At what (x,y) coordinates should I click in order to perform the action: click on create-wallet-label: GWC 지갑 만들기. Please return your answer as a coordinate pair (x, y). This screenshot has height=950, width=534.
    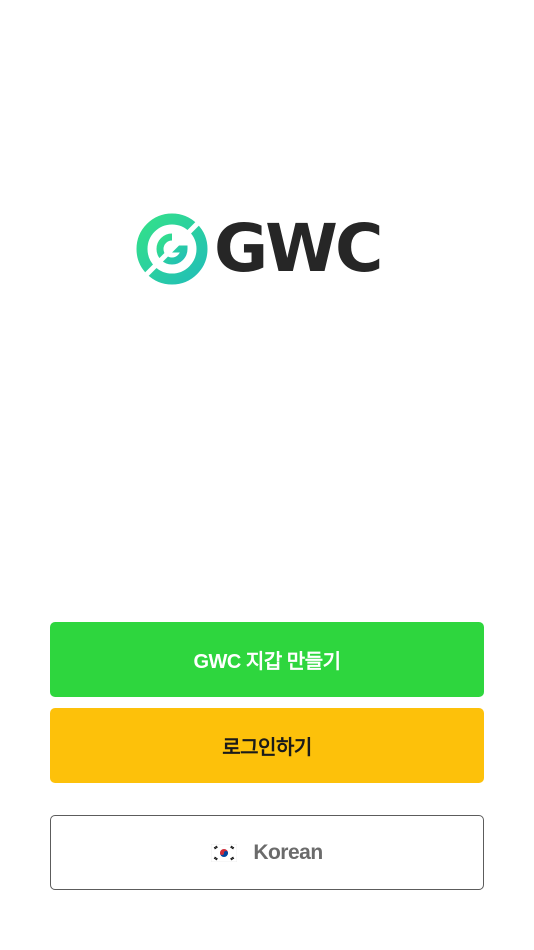
    Looking at the image, I should click on (267, 662).